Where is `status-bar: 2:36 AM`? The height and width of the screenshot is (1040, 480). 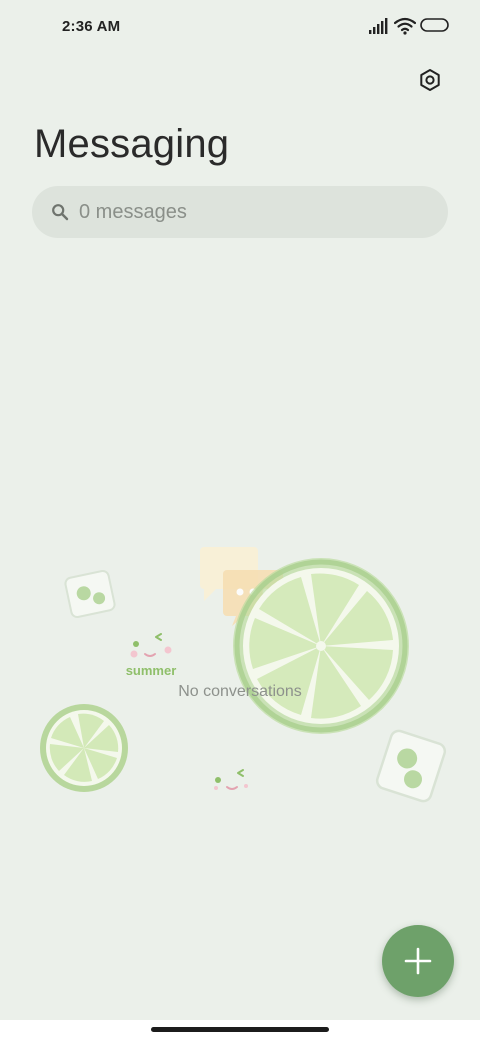
status-bar: 2:36 AM is located at coordinates (240, 28).